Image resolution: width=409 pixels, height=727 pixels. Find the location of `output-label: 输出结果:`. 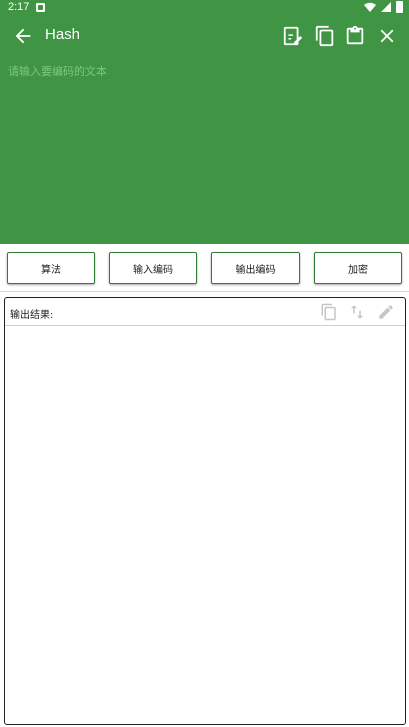

output-label: 输出结果: is located at coordinates (32, 315).